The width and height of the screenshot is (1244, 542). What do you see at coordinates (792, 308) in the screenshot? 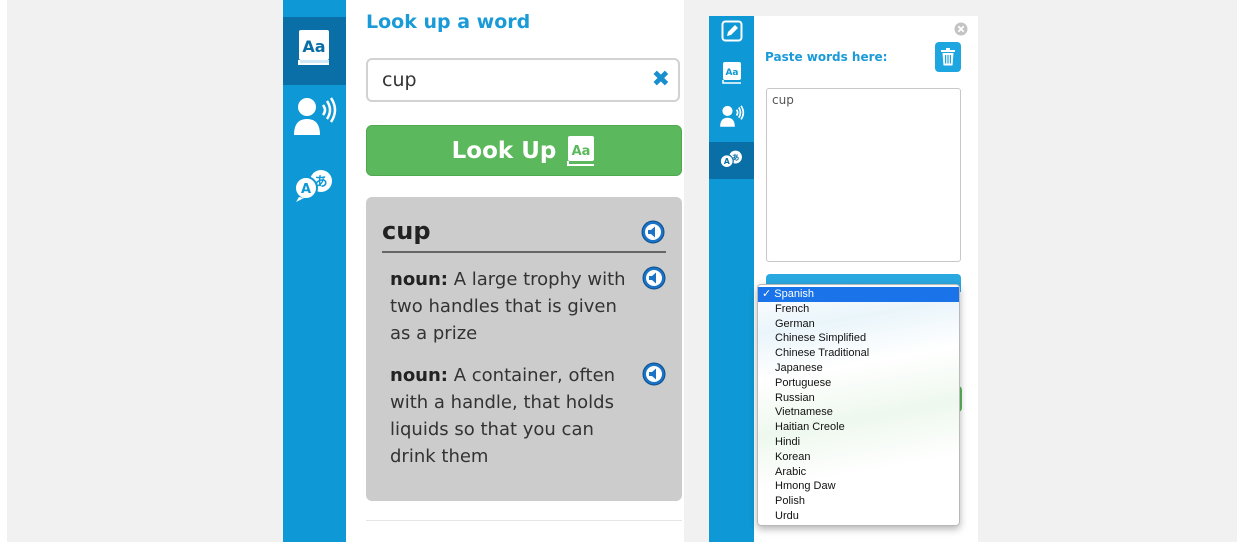
I see `language-option-label: French` at bounding box center [792, 308].